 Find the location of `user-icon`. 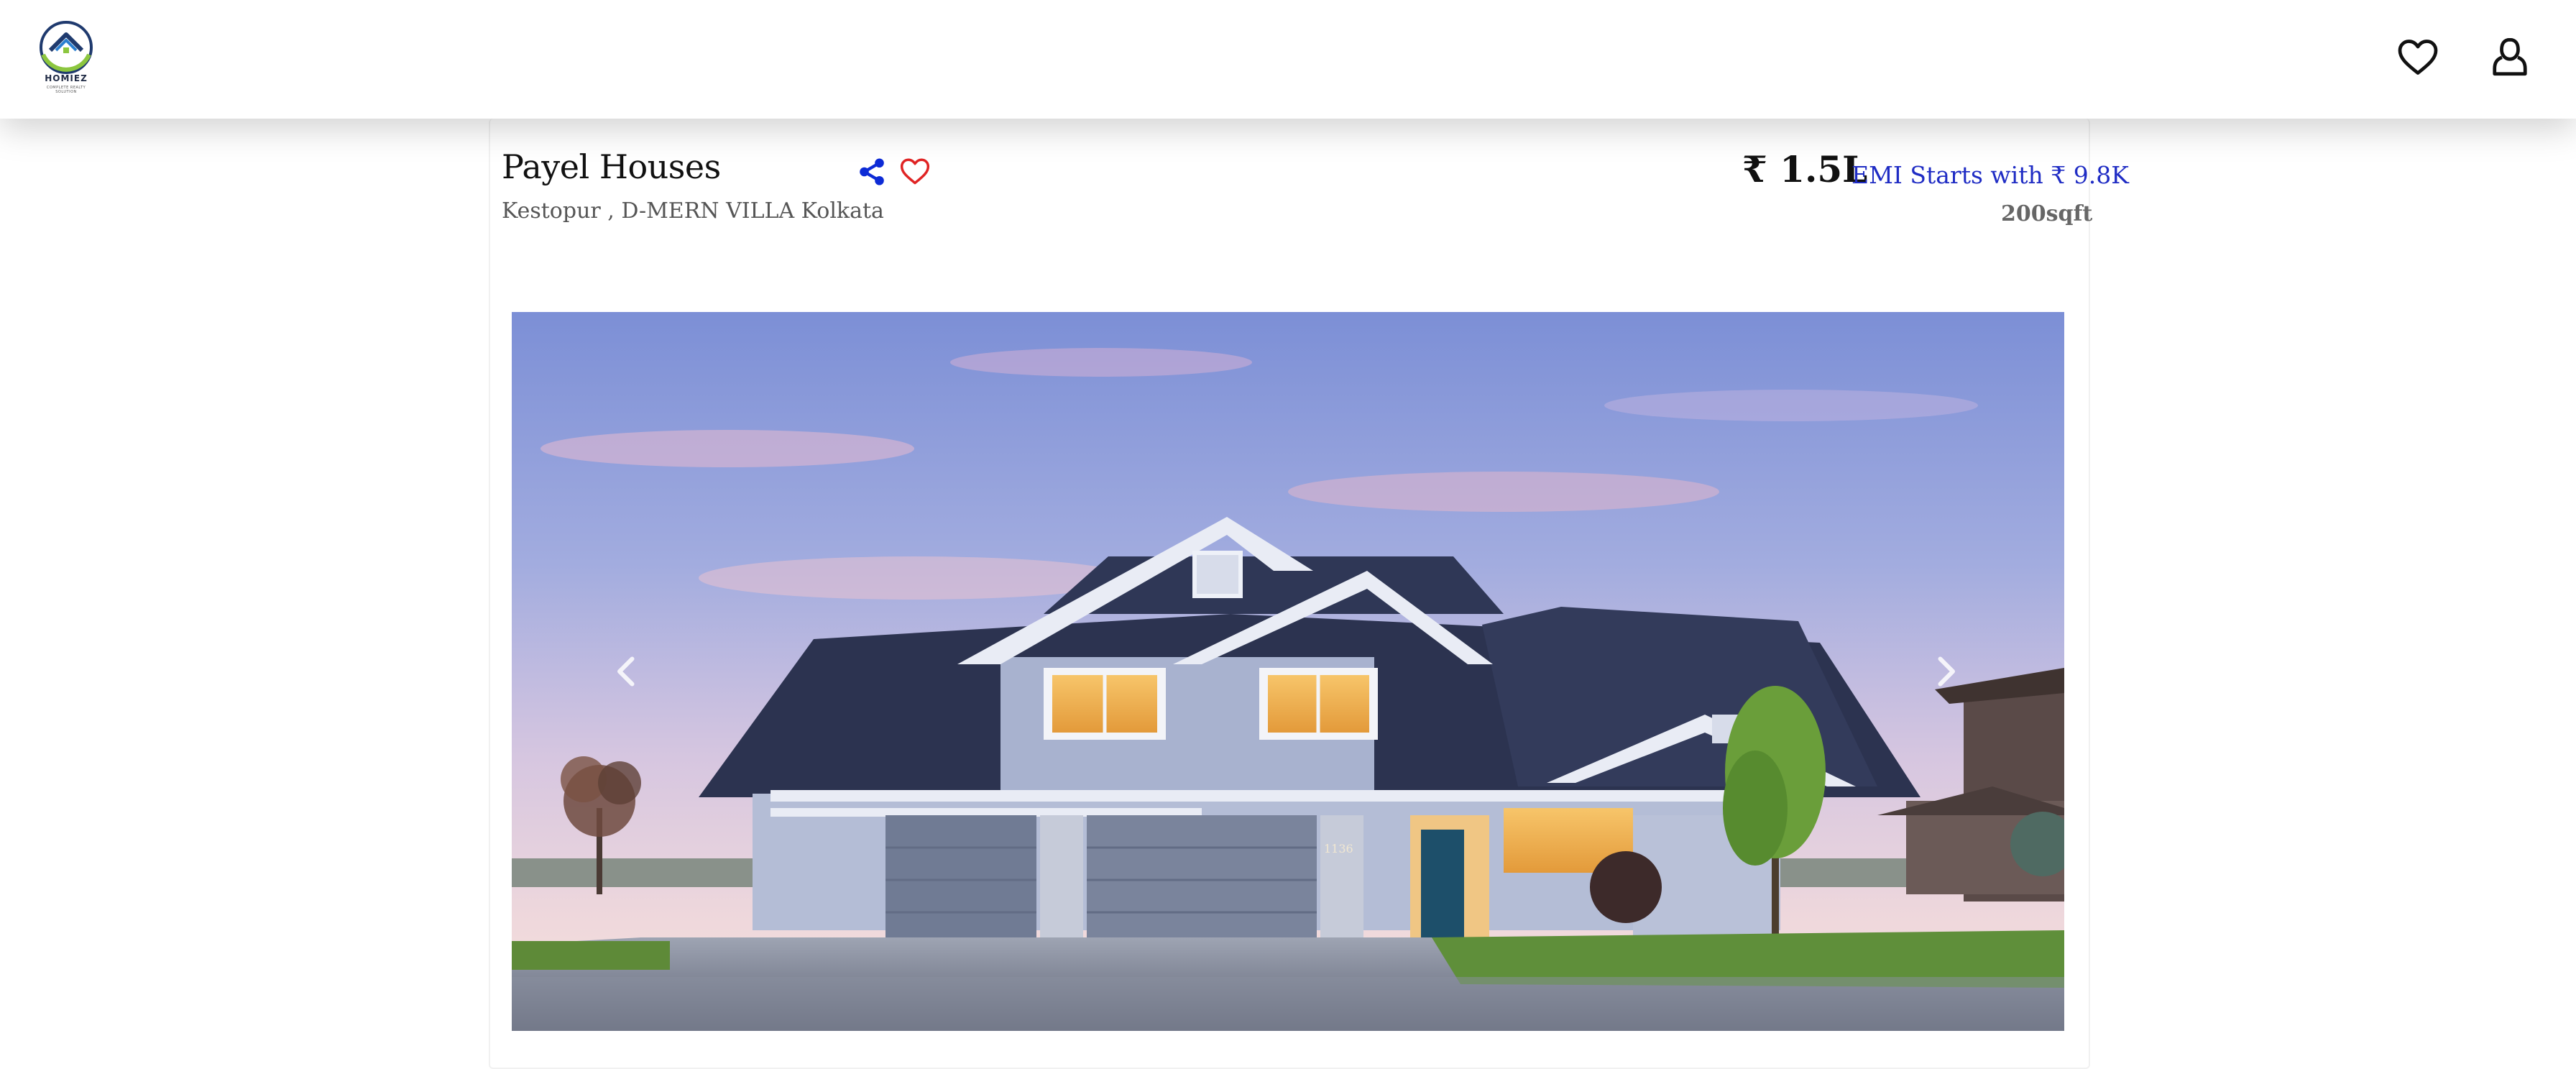

user-icon is located at coordinates (2509, 57).